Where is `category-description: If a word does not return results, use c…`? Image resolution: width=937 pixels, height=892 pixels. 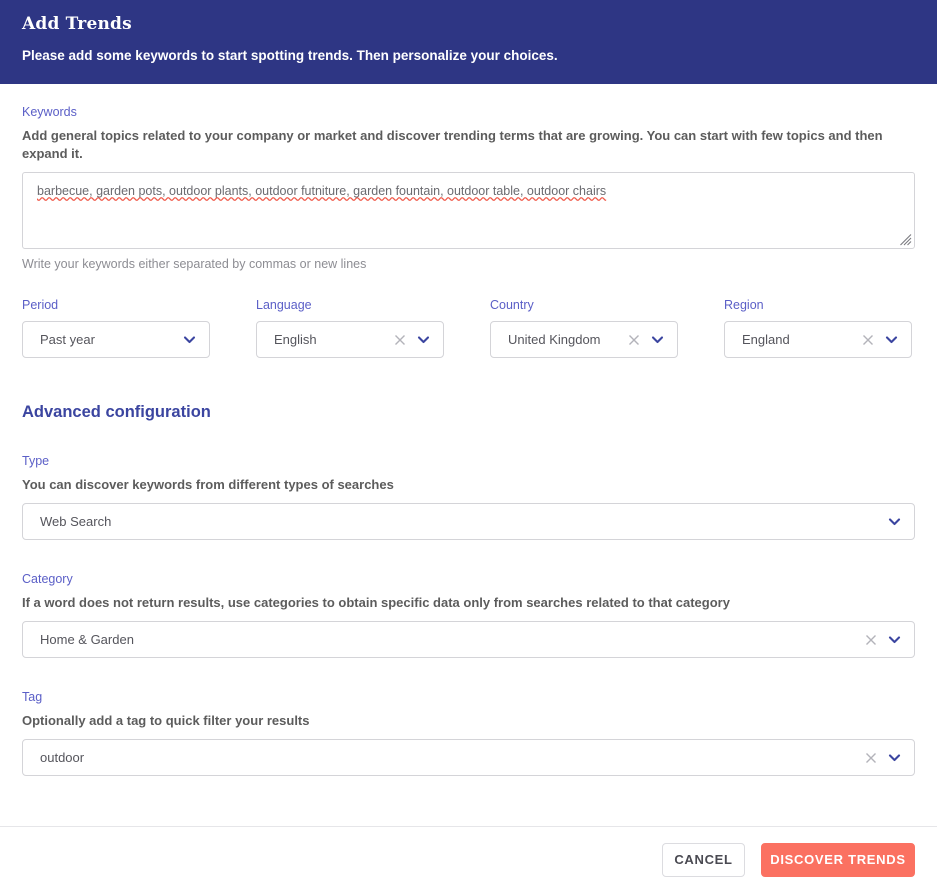
category-description: If a word does not return results, use c… is located at coordinates (376, 602).